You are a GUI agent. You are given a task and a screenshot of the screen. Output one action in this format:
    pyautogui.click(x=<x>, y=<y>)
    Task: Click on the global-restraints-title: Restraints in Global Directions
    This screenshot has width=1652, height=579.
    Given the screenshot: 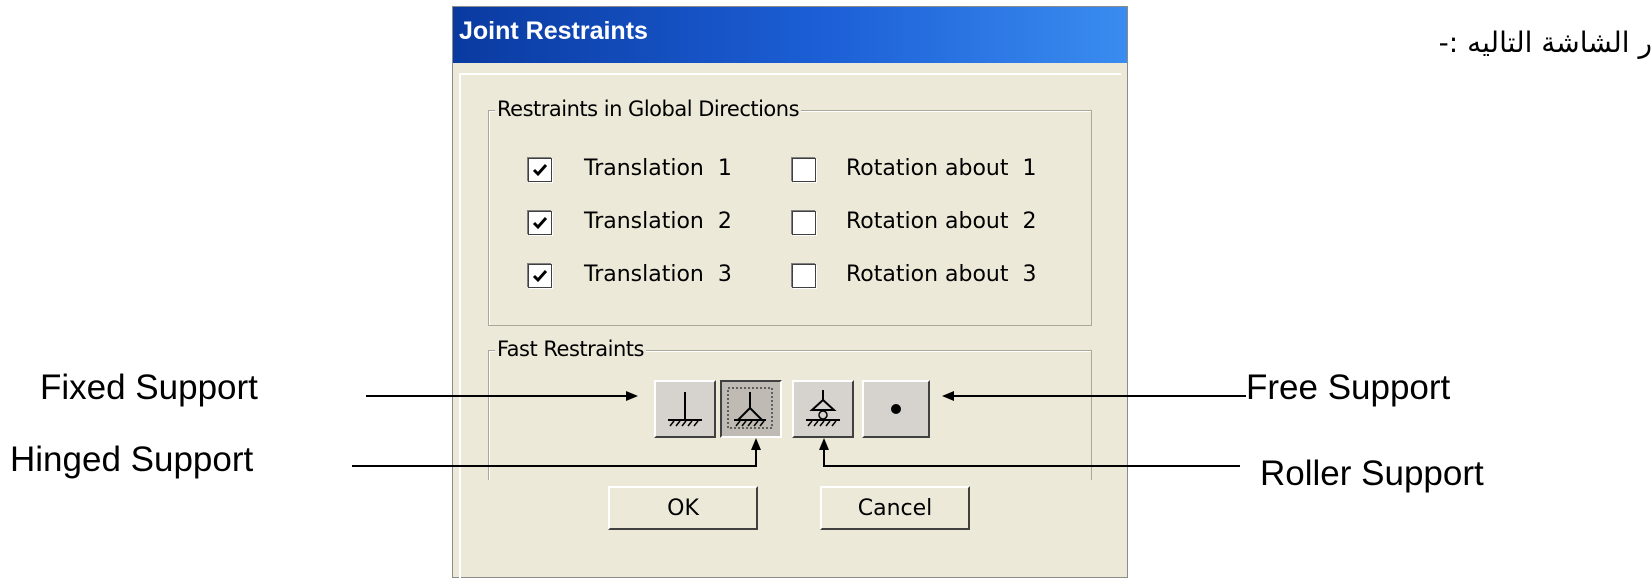 What is the action you would take?
    pyautogui.click(x=648, y=109)
    